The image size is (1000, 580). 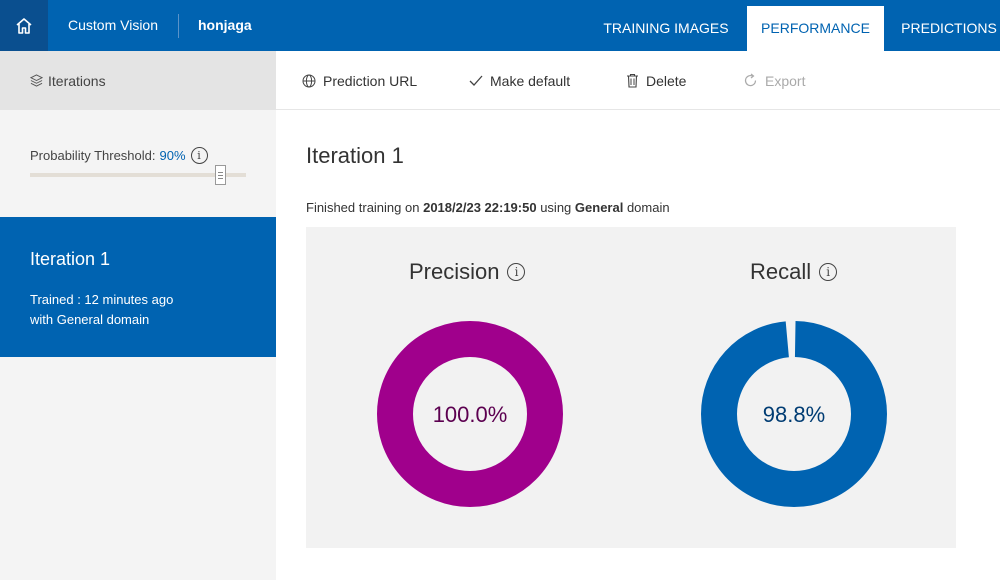 What do you see at coordinates (949, 28) in the screenshot?
I see `tab-predictions: PREDICTIONS` at bounding box center [949, 28].